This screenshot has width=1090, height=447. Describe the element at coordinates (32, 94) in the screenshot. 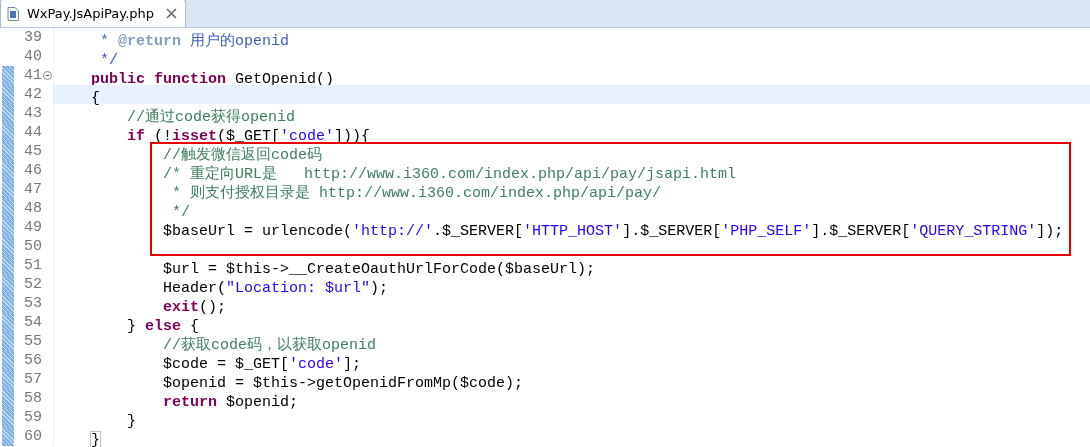

I see `line-number: 42` at that location.